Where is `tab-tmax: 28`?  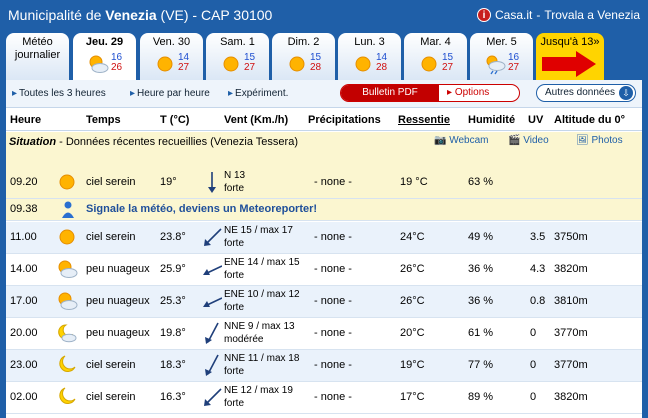 tab-tmax: 28 is located at coordinates (382, 67).